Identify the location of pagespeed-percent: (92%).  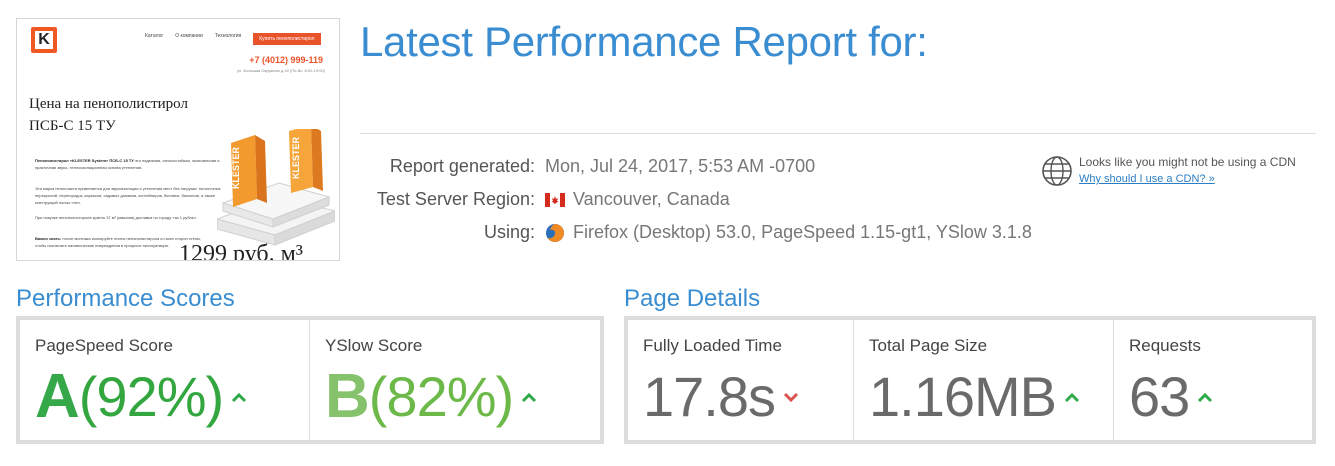
(151, 396).